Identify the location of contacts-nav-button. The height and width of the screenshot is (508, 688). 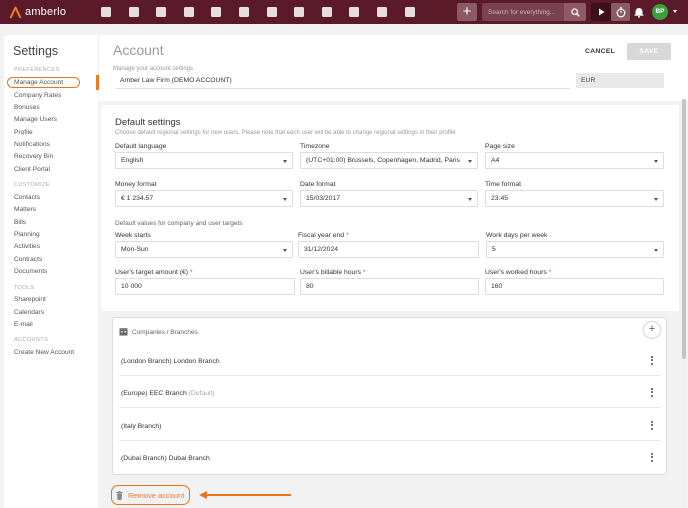
(134, 12).